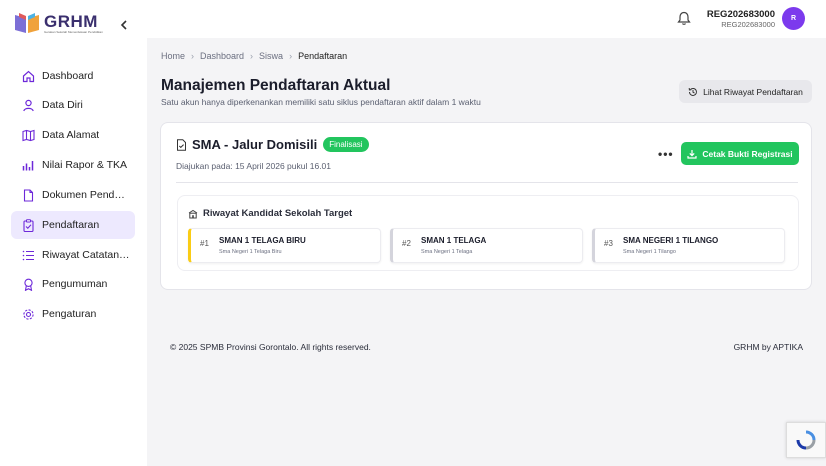 The image size is (826, 466). What do you see at coordinates (69, 314) in the screenshot?
I see `sidebar-item-label: Pengaturan` at bounding box center [69, 314].